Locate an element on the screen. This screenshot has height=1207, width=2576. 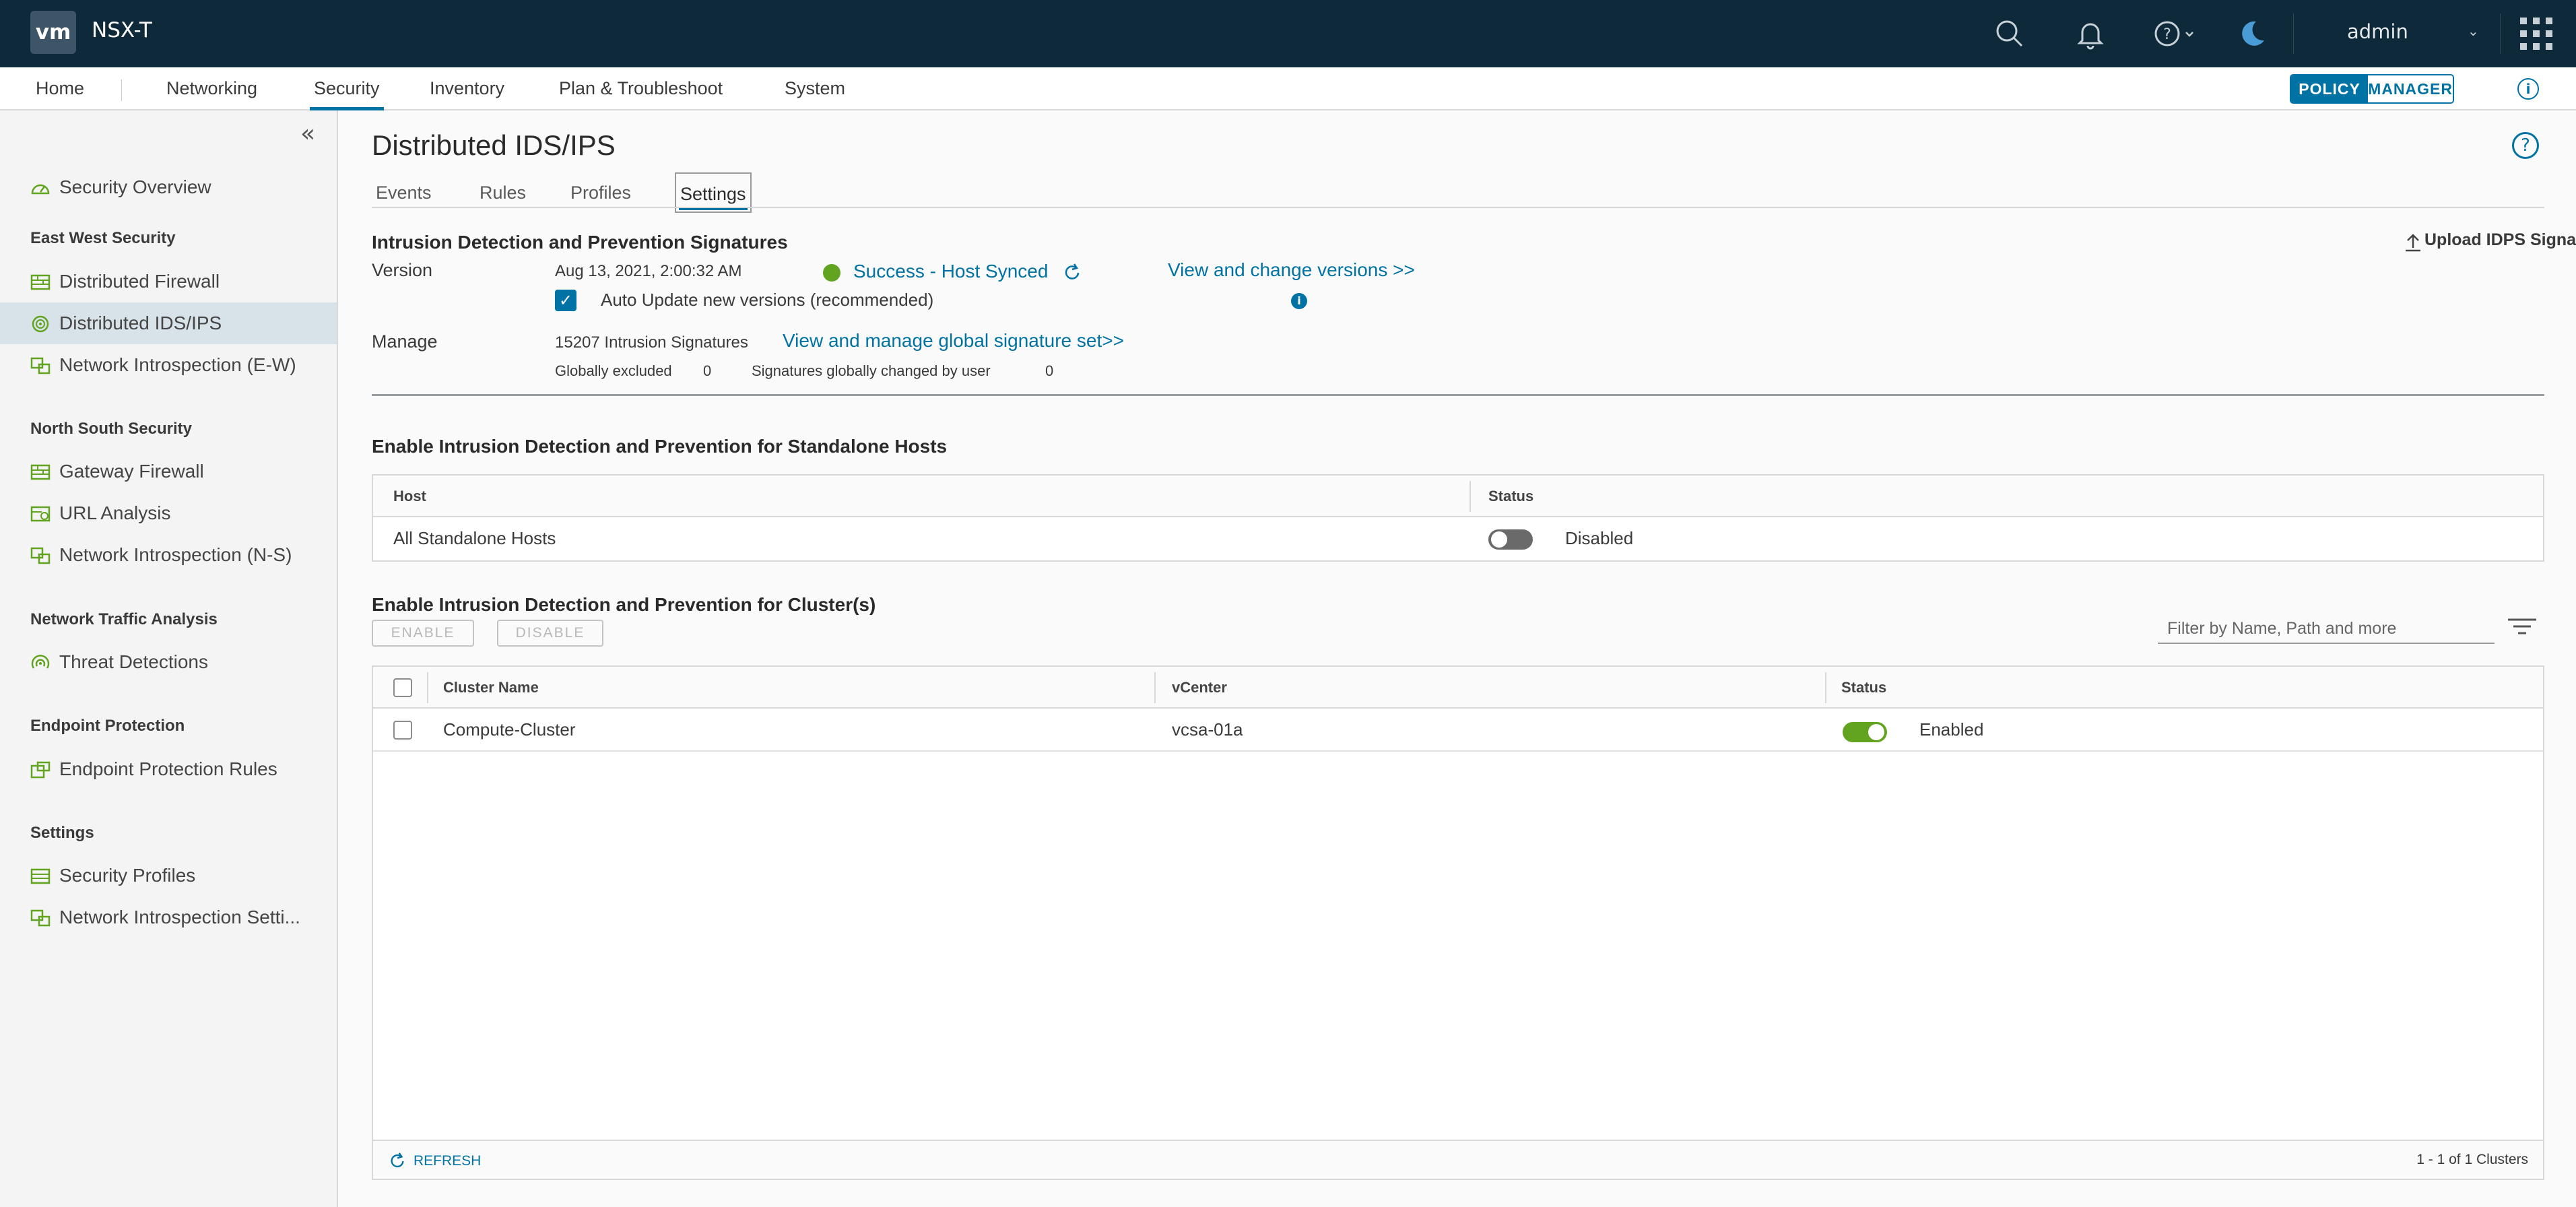
search-icon is located at coordinates (2009, 34).